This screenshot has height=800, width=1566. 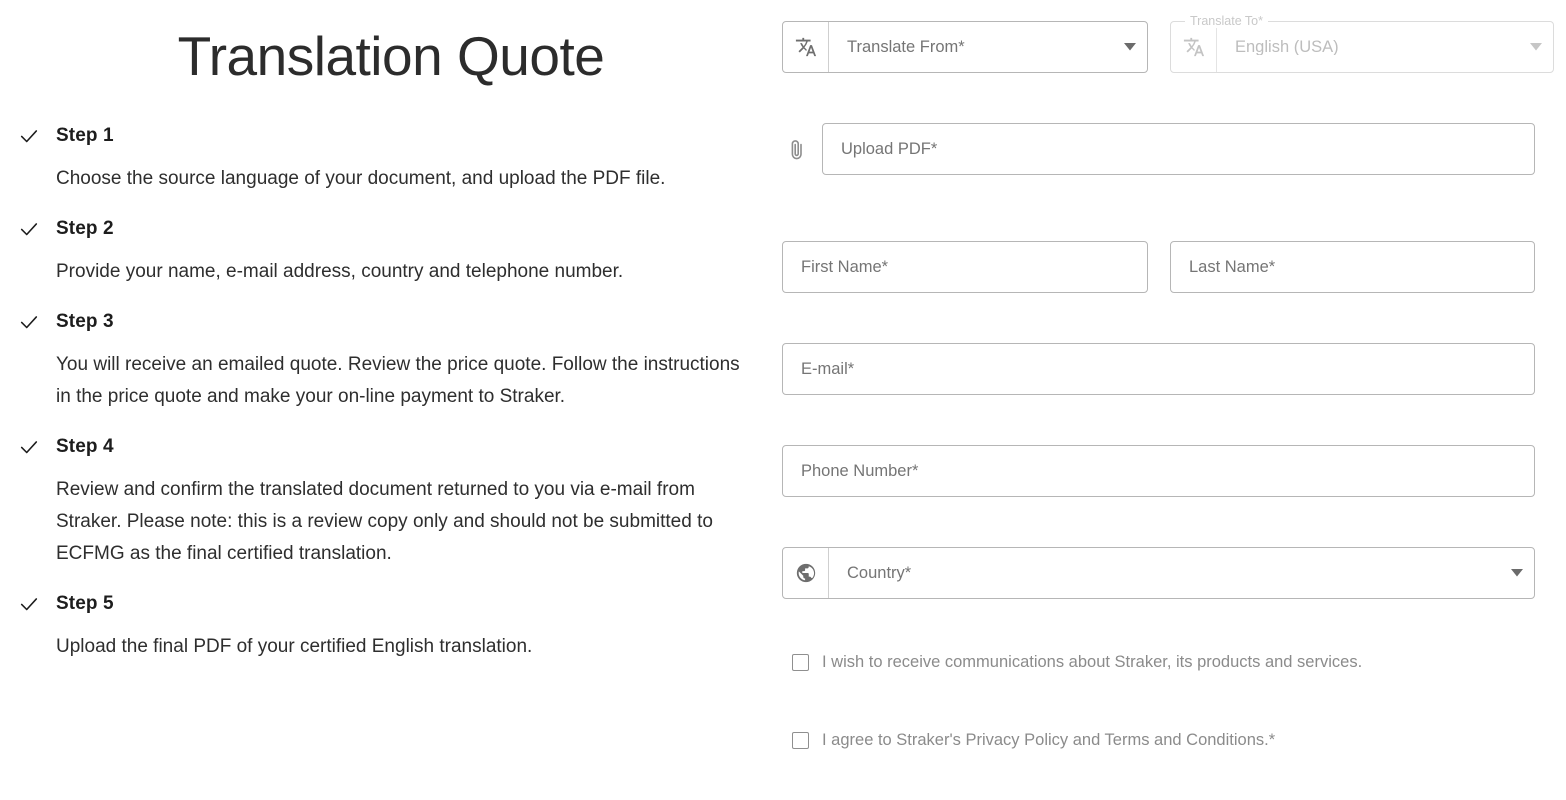 I want to click on translate-from-select, so click(x=965, y=47).